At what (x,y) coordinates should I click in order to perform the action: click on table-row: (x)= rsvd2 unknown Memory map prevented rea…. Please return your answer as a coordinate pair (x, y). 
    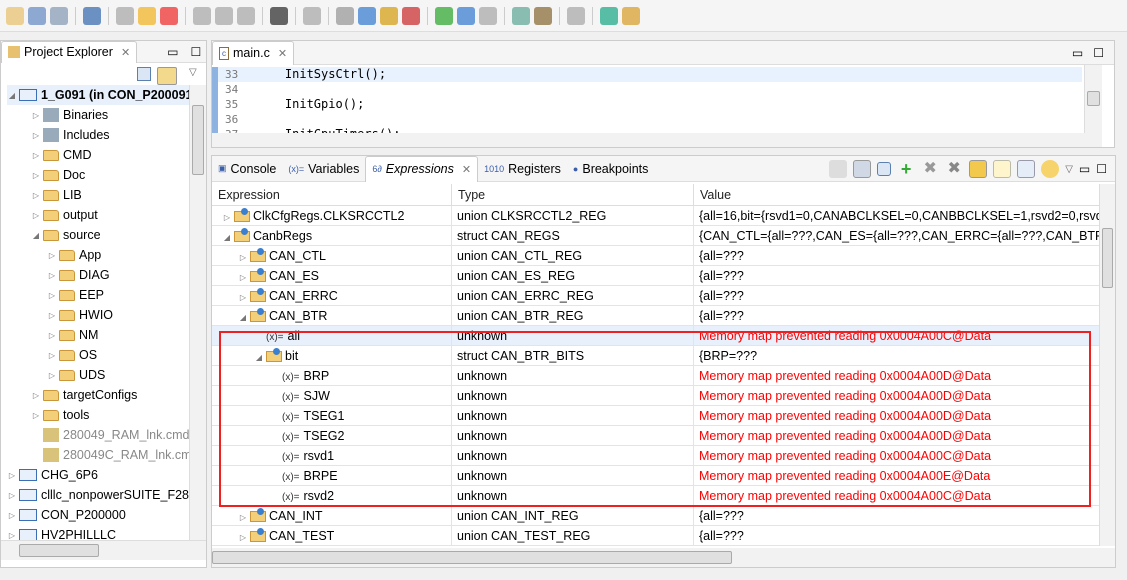
    Looking at the image, I should click on (656, 496).